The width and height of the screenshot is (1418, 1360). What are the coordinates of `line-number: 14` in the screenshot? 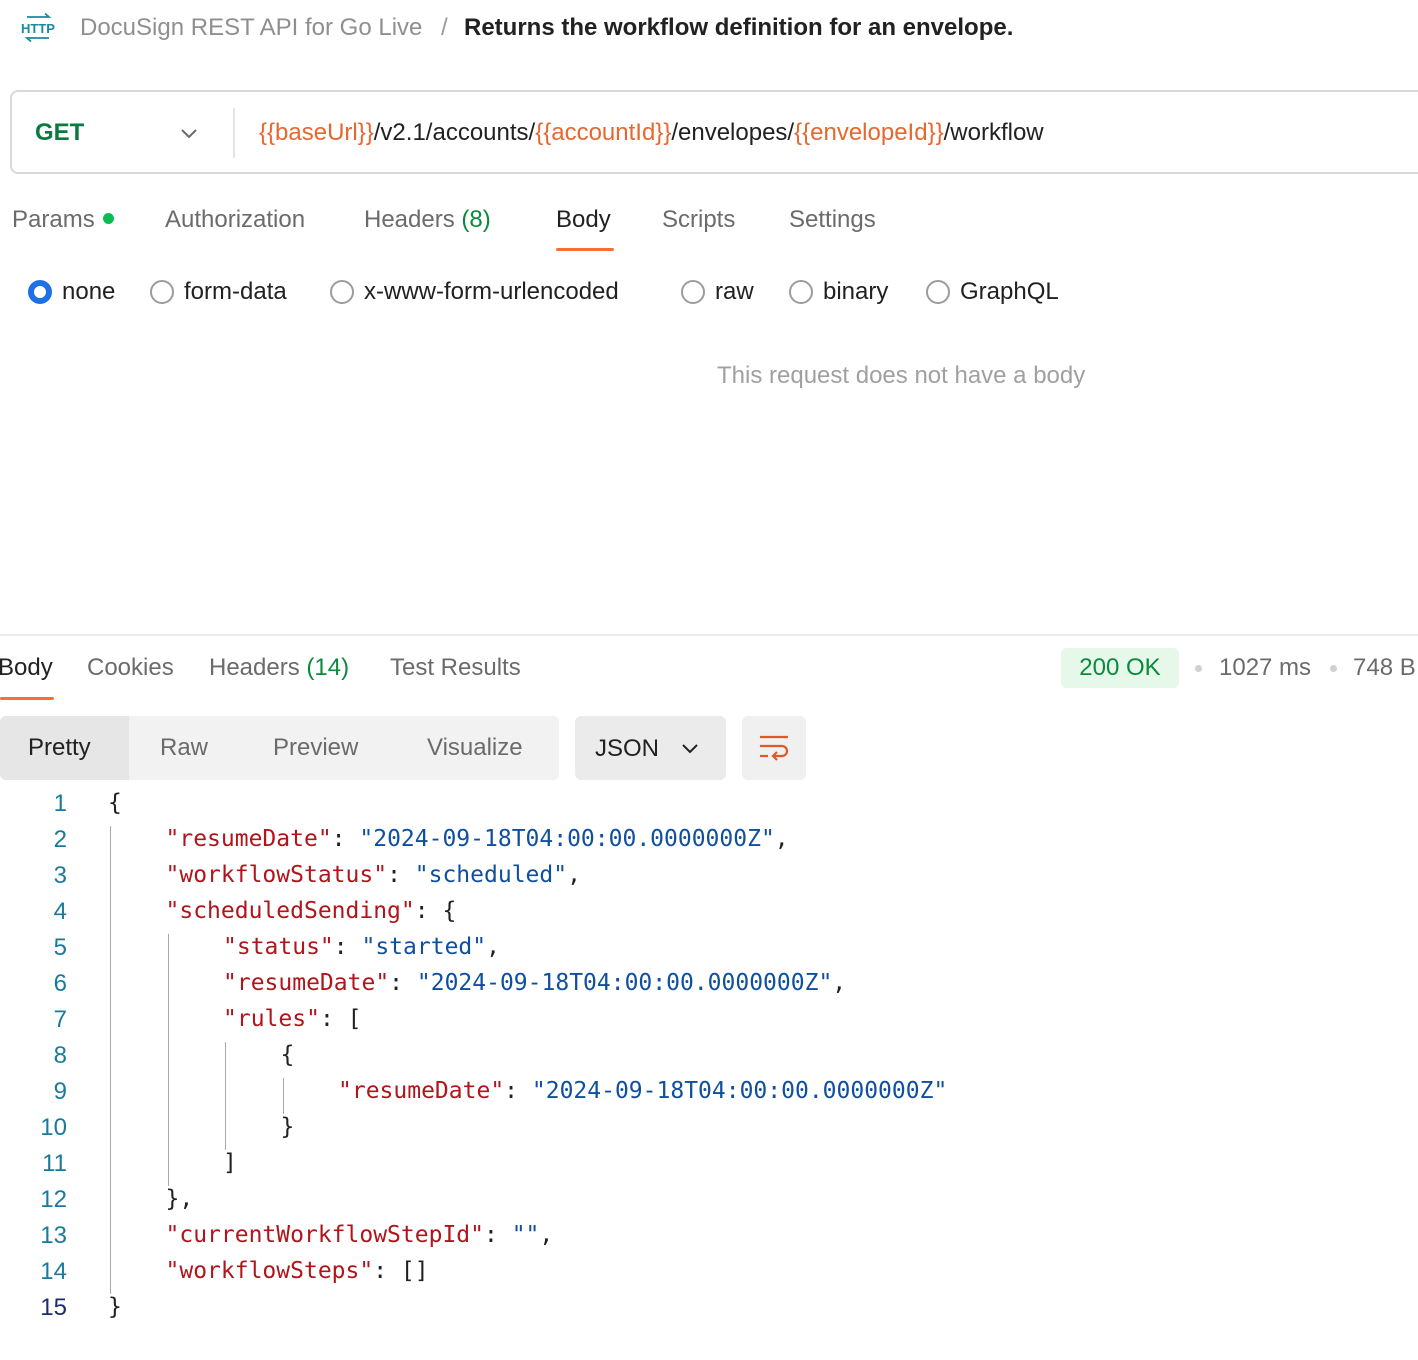 It's located at (53, 1271).